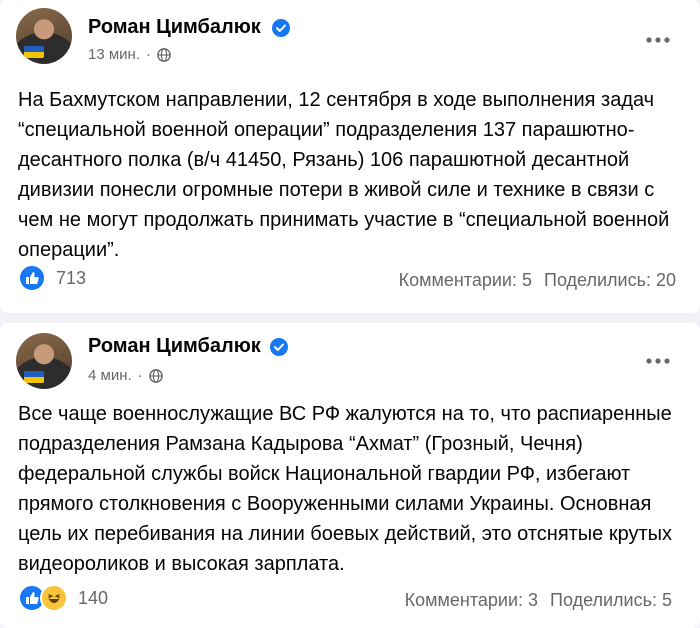 This screenshot has height=628, width=700. What do you see at coordinates (611, 600) in the screenshot?
I see `shares-count: Поделились: 5` at bounding box center [611, 600].